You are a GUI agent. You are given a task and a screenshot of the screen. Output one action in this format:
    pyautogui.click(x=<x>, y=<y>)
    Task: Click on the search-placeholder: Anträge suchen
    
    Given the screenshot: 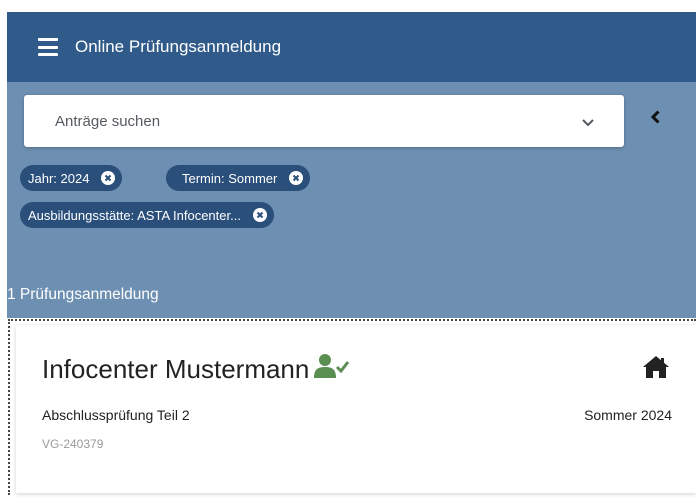 What is the action you would take?
    pyautogui.click(x=108, y=121)
    